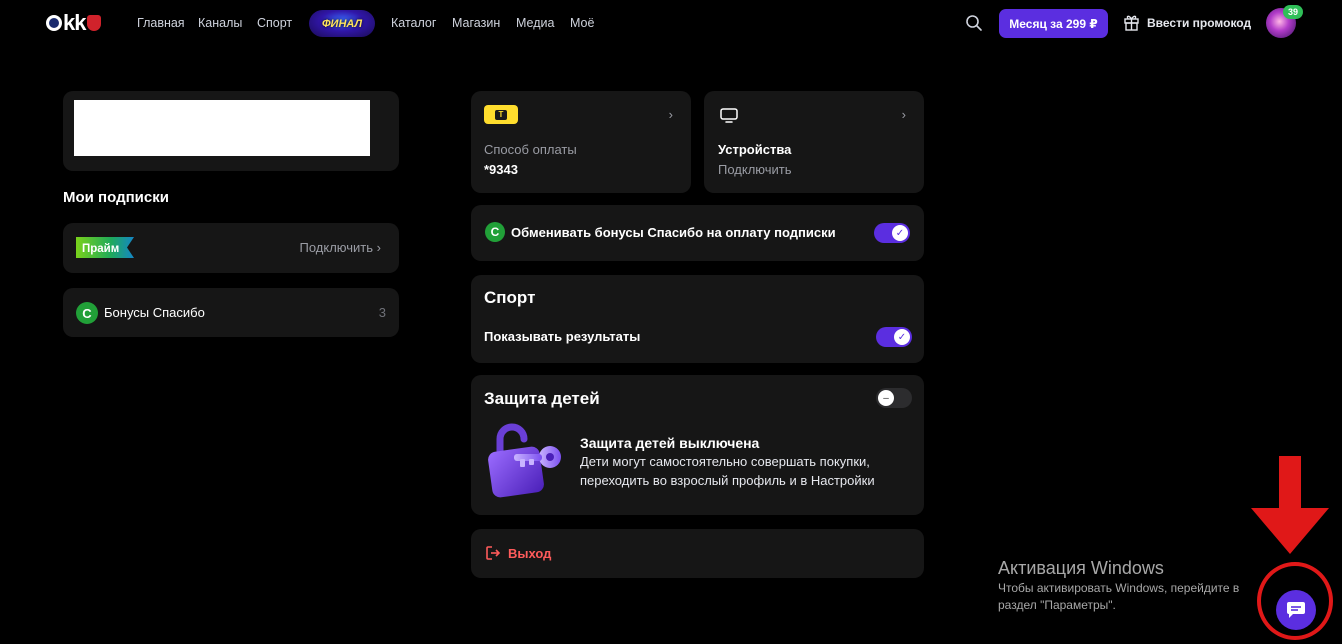  I want to click on prime-connect-action: Подключить ›, so click(340, 247).